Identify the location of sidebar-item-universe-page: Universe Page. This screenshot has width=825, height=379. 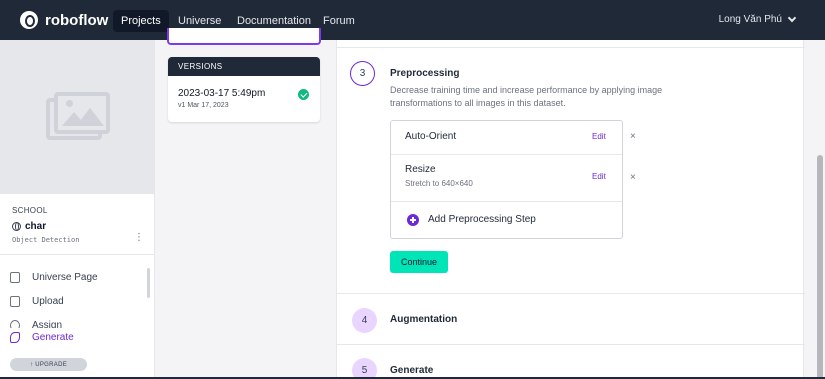
(54, 277).